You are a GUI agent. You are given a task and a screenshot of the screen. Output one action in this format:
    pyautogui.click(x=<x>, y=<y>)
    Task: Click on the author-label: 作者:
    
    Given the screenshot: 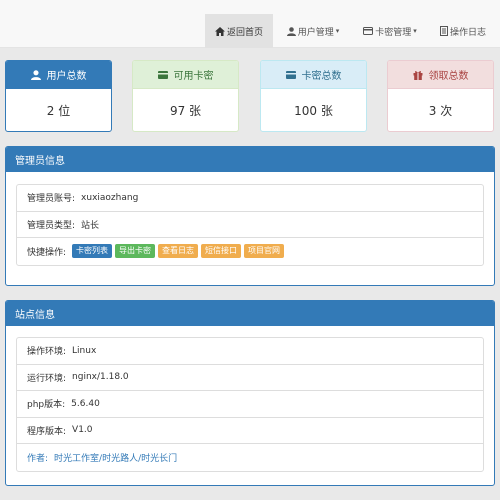 What is the action you would take?
    pyautogui.click(x=38, y=458)
    